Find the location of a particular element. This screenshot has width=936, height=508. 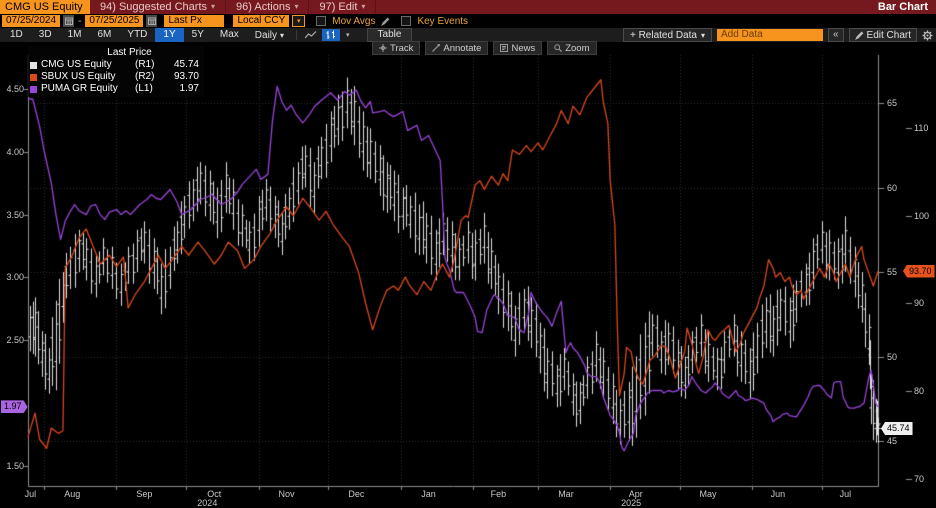

zoom-button: Zoom is located at coordinates (572, 48).